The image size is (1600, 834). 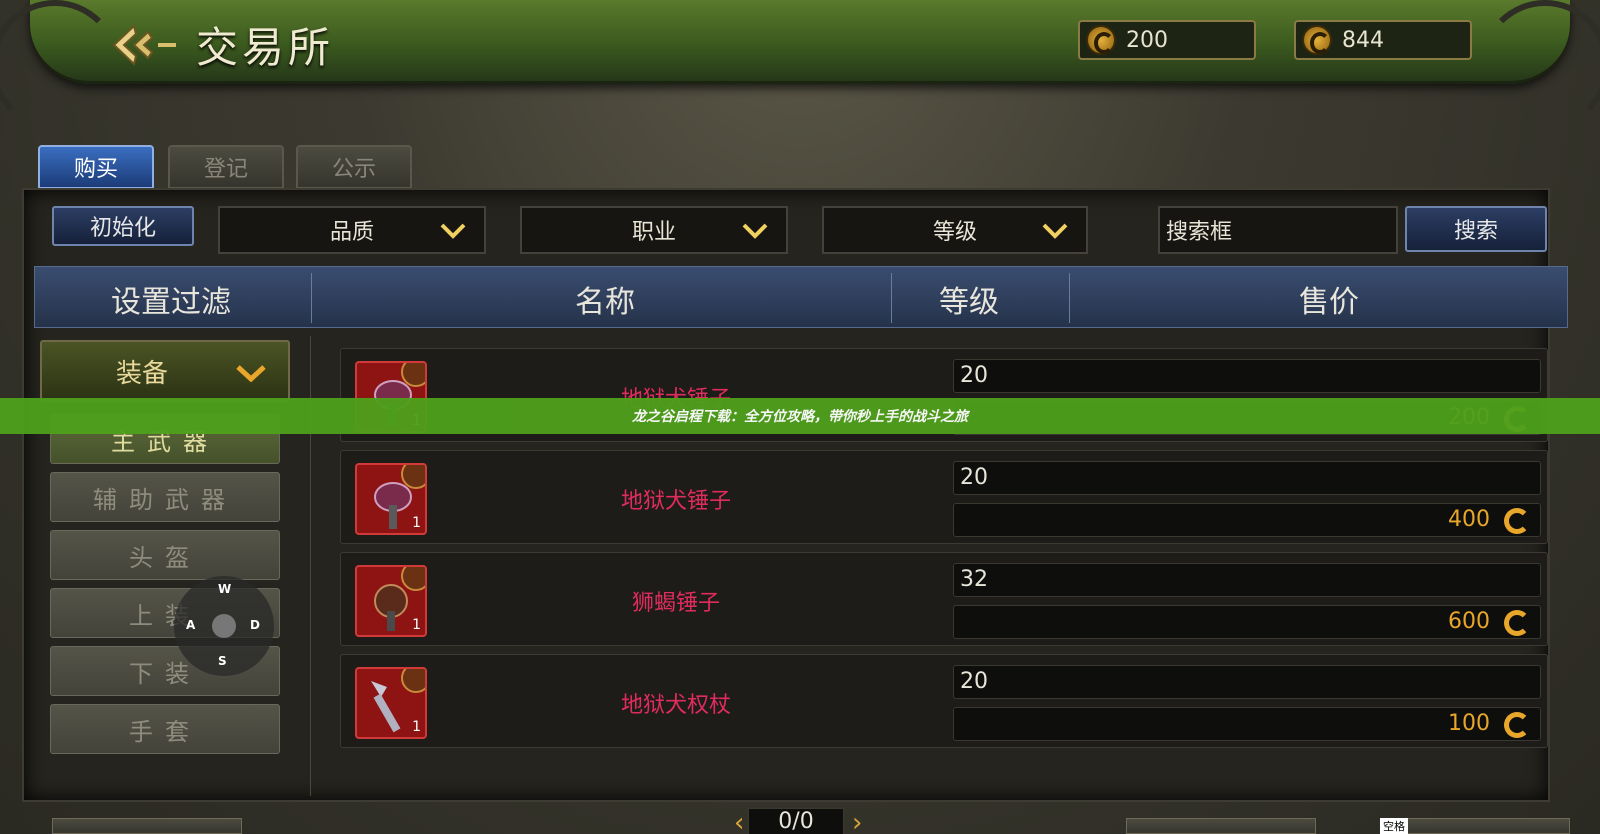 I want to click on quality-label: 品质, so click(x=351, y=232).